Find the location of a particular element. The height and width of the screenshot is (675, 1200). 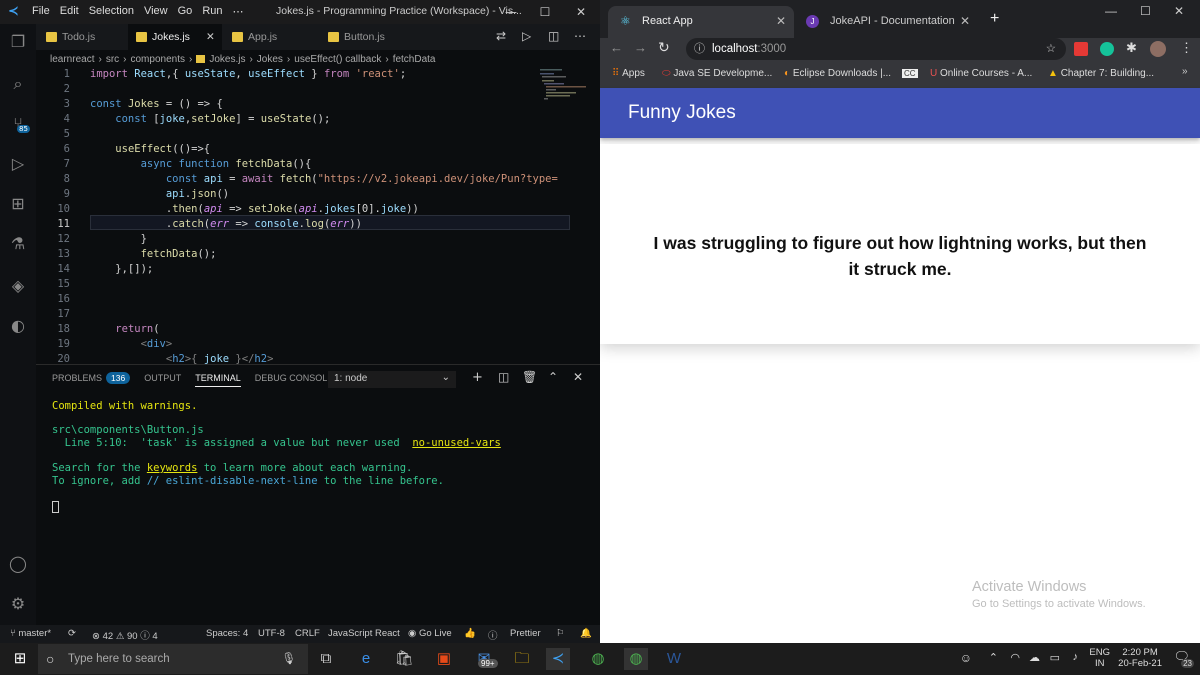

bookmark-cc: CC is located at coordinates (910, 73).